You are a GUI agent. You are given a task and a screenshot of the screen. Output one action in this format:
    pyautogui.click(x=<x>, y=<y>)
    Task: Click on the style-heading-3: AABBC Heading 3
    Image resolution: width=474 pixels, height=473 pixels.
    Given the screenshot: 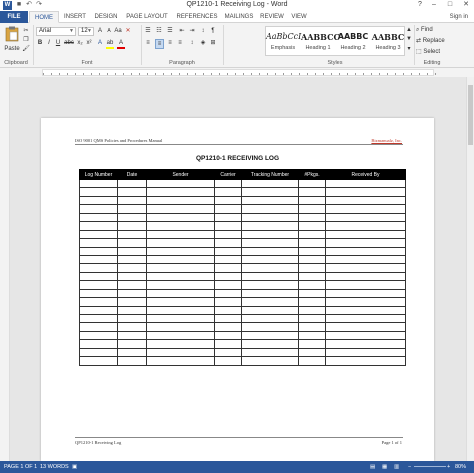 What is the action you would take?
    pyautogui.click(x=388, y=41)
    